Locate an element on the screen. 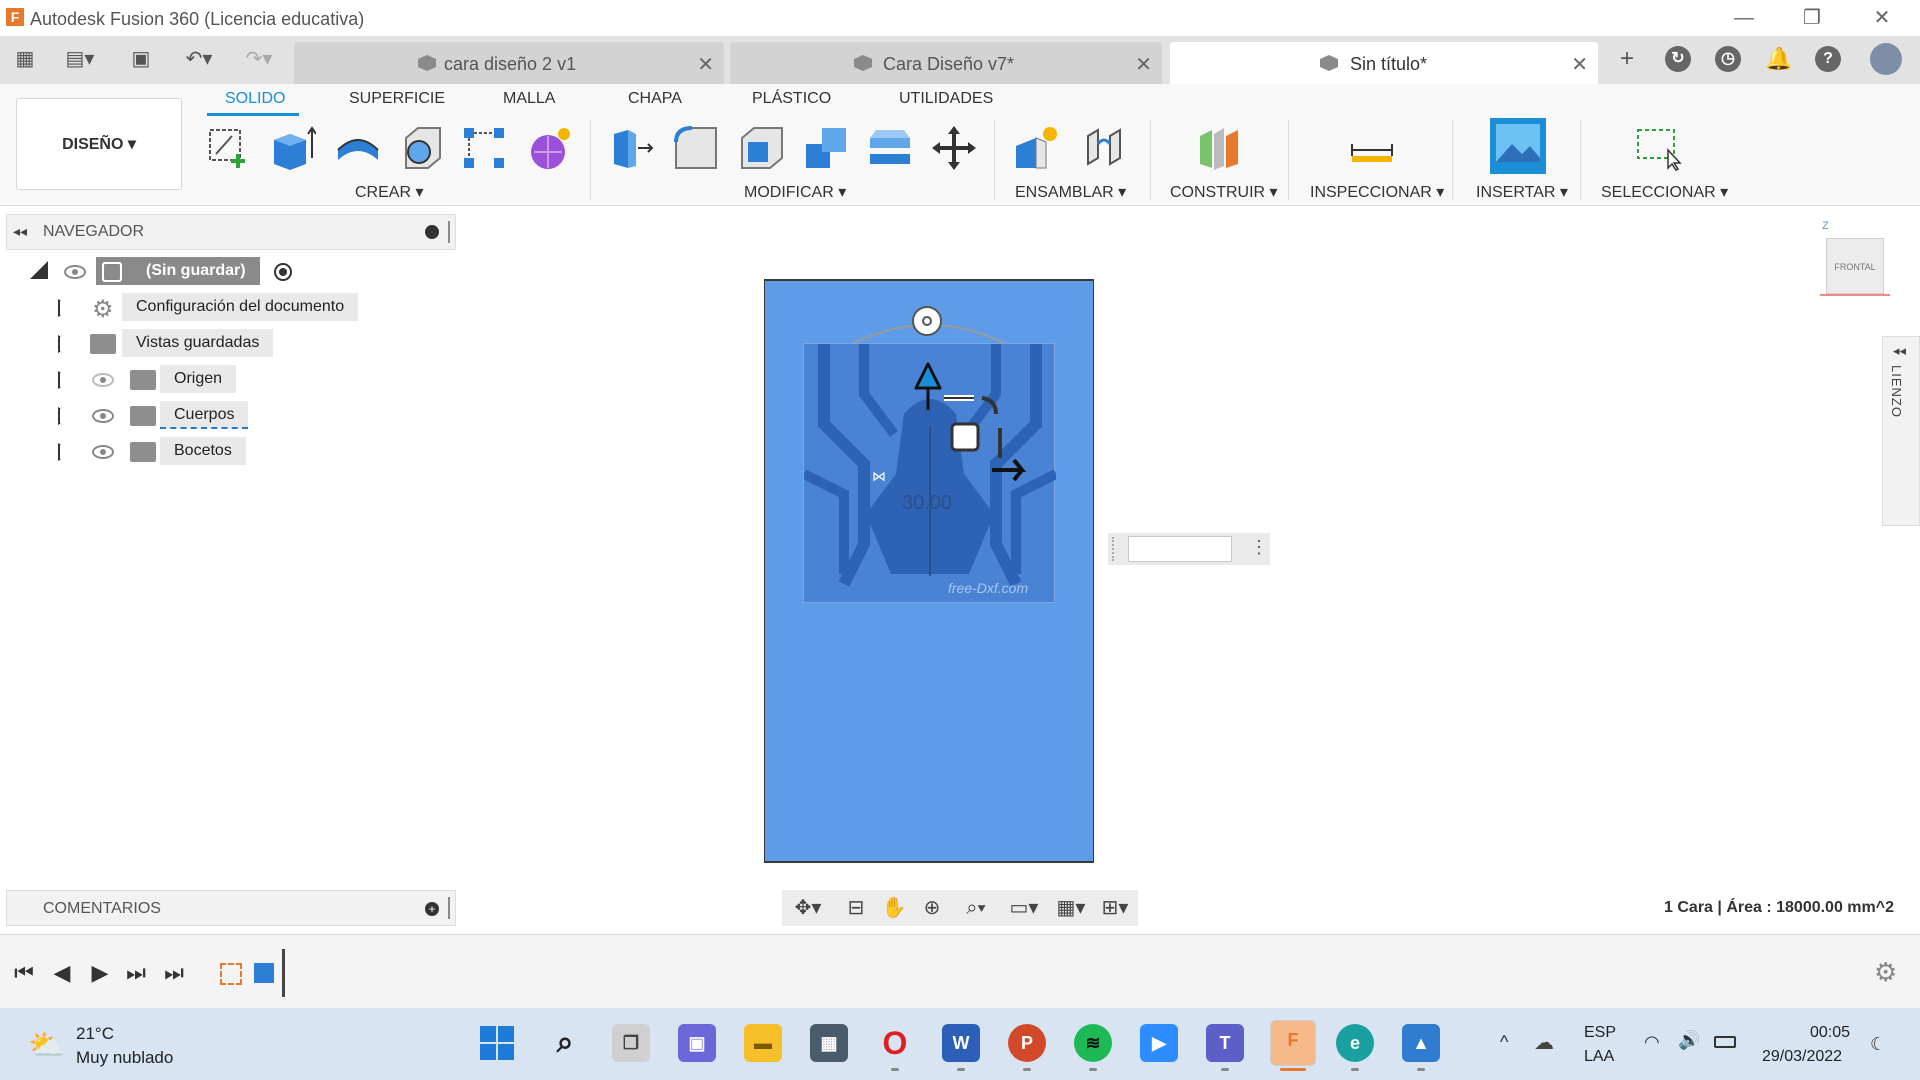 The height and width of the screenshot is (1080, 1920). rotate-handle is located at coordinates (927, 321).